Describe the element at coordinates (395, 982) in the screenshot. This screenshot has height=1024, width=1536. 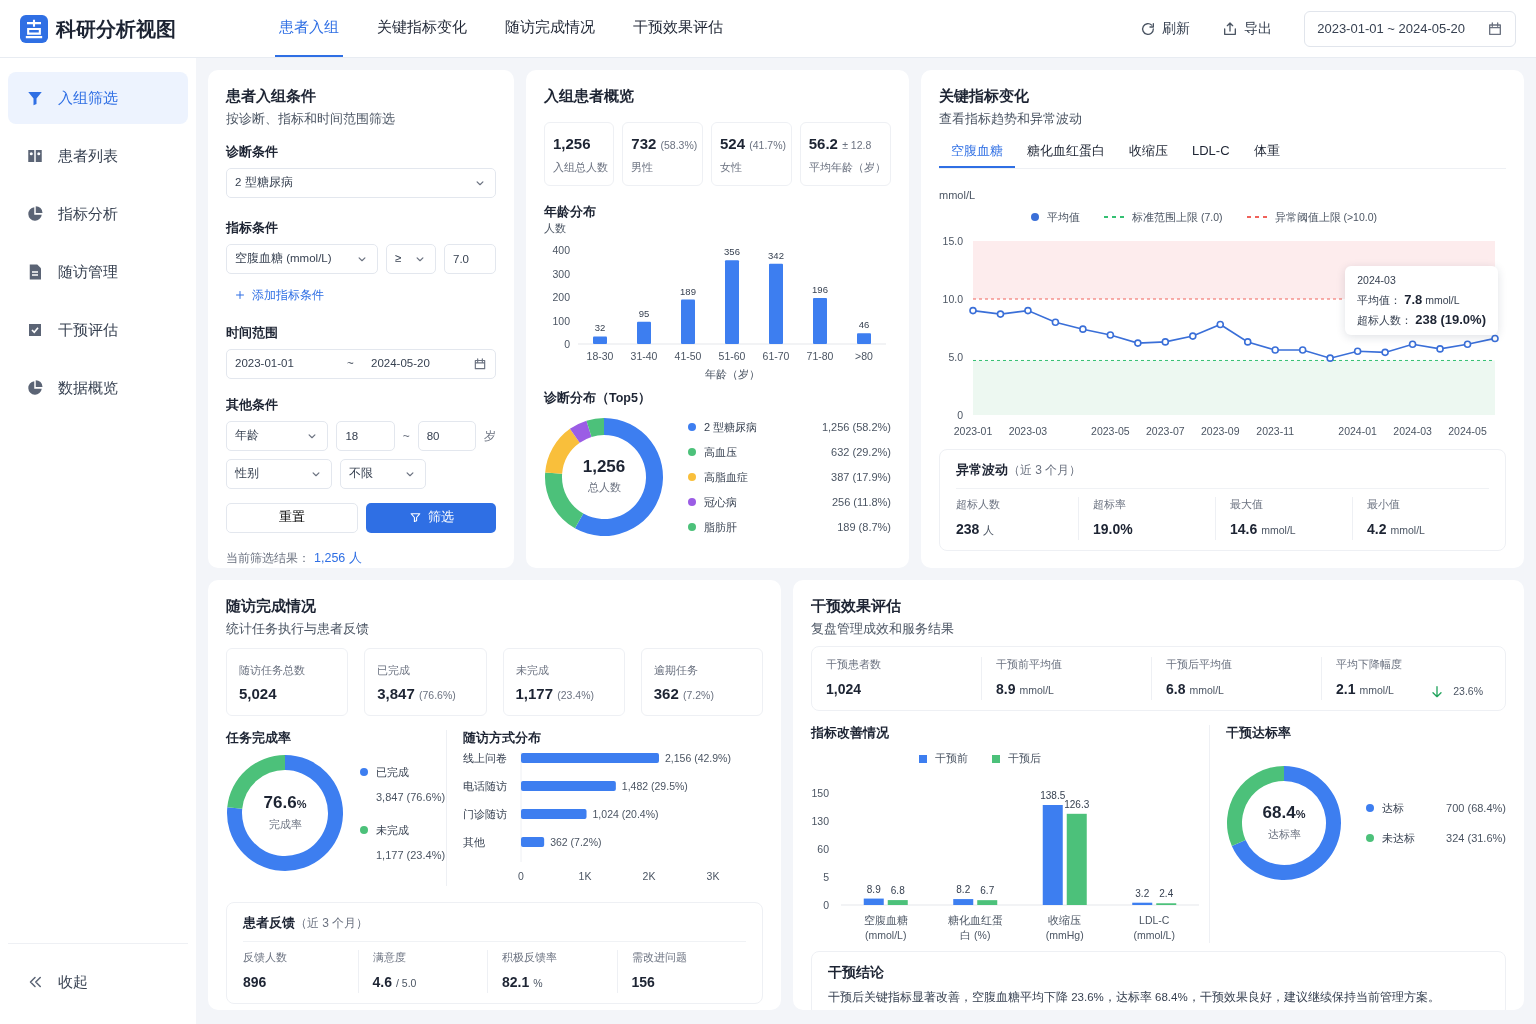
I see `stat-value: 4.6 / 5.0` at that location.